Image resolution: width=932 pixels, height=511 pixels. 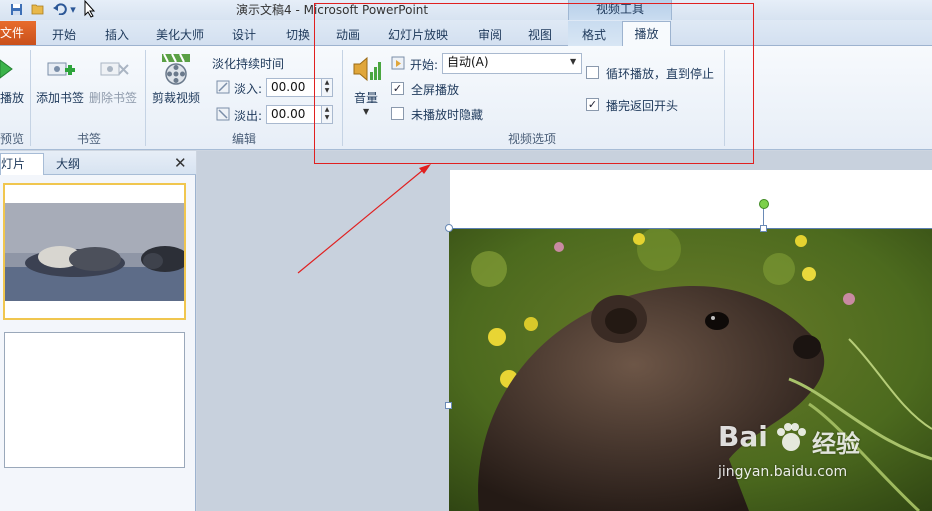 I want to click on baidu-jingyan-watermark: Bai 经验 jingyan.baidu.com, so click(x=818, y=457).